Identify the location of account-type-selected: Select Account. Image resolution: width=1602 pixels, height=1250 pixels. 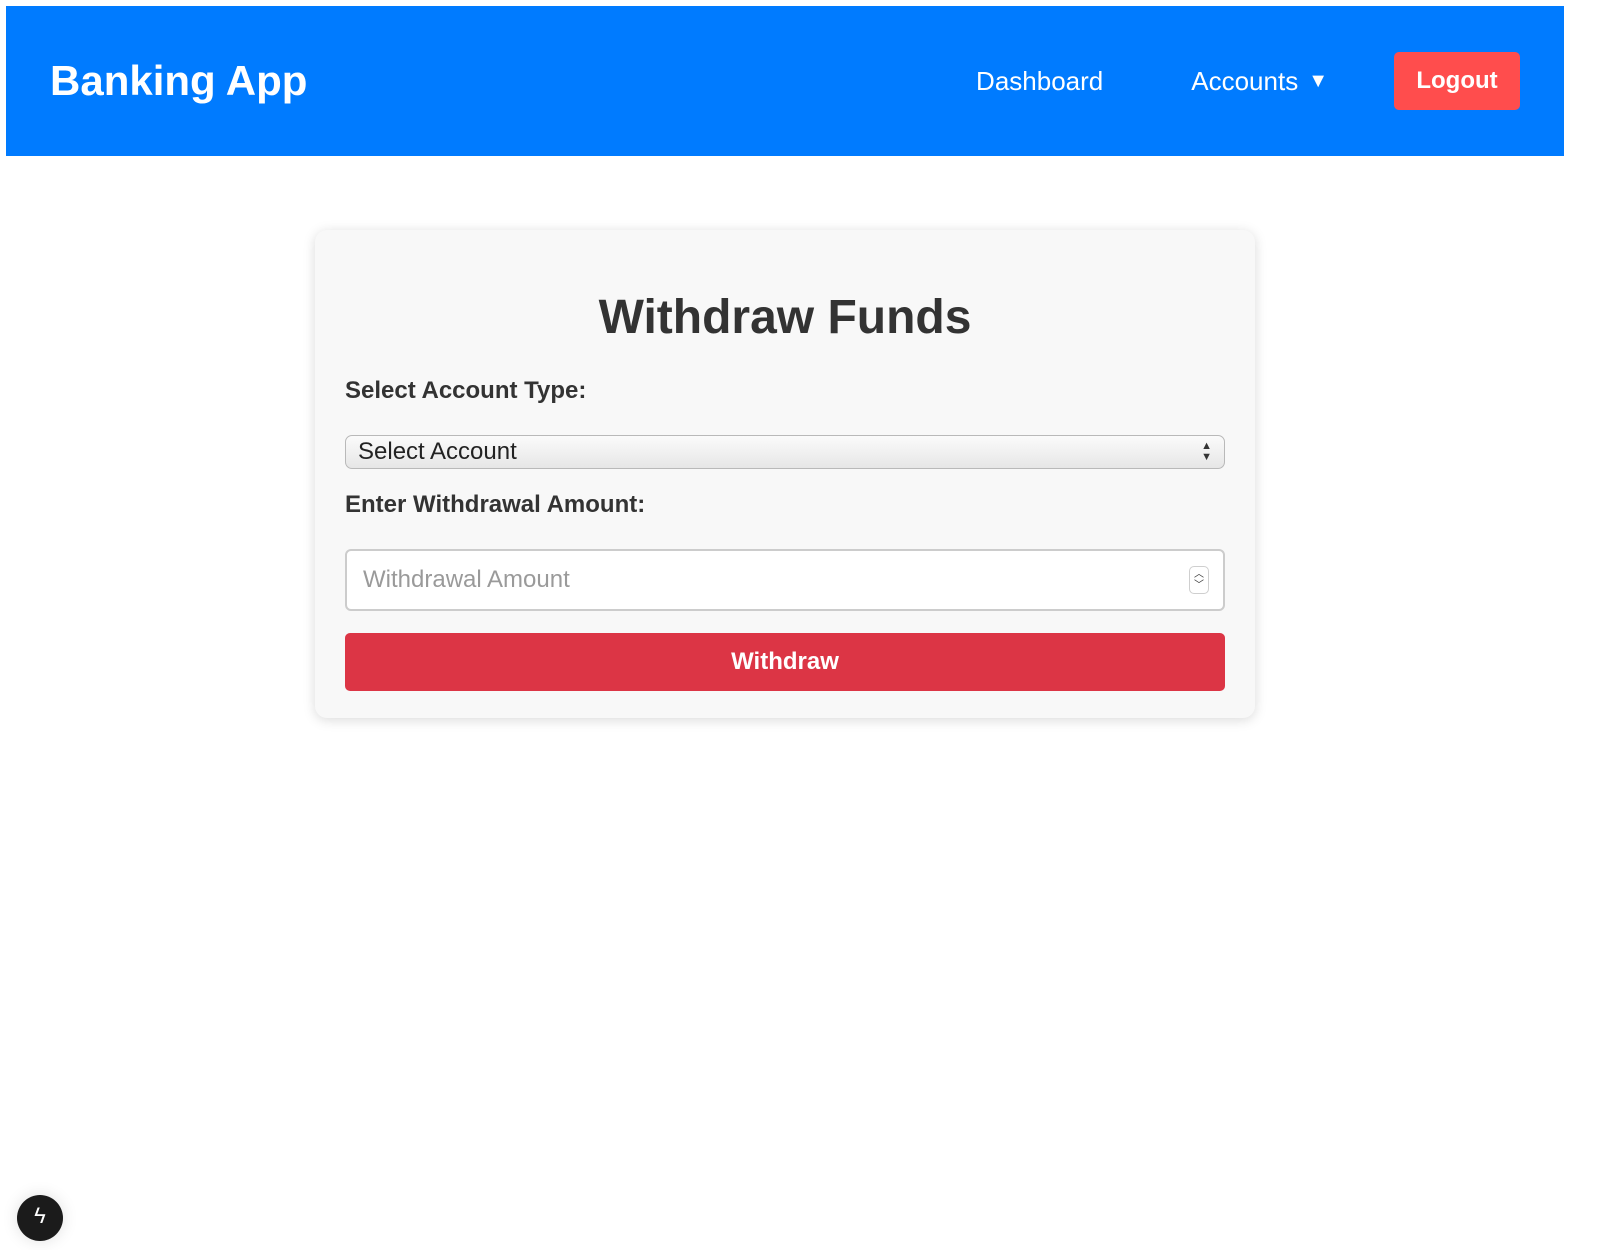
(437, 451).